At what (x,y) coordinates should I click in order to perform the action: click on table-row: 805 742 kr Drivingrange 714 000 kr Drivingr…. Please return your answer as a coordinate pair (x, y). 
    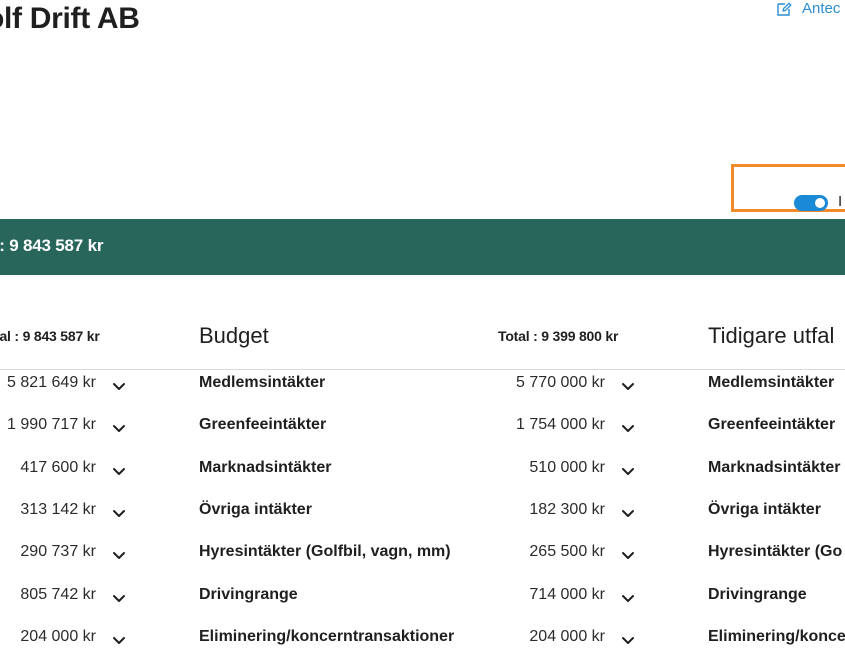
    Looking at the image, I should click on (422, 598).